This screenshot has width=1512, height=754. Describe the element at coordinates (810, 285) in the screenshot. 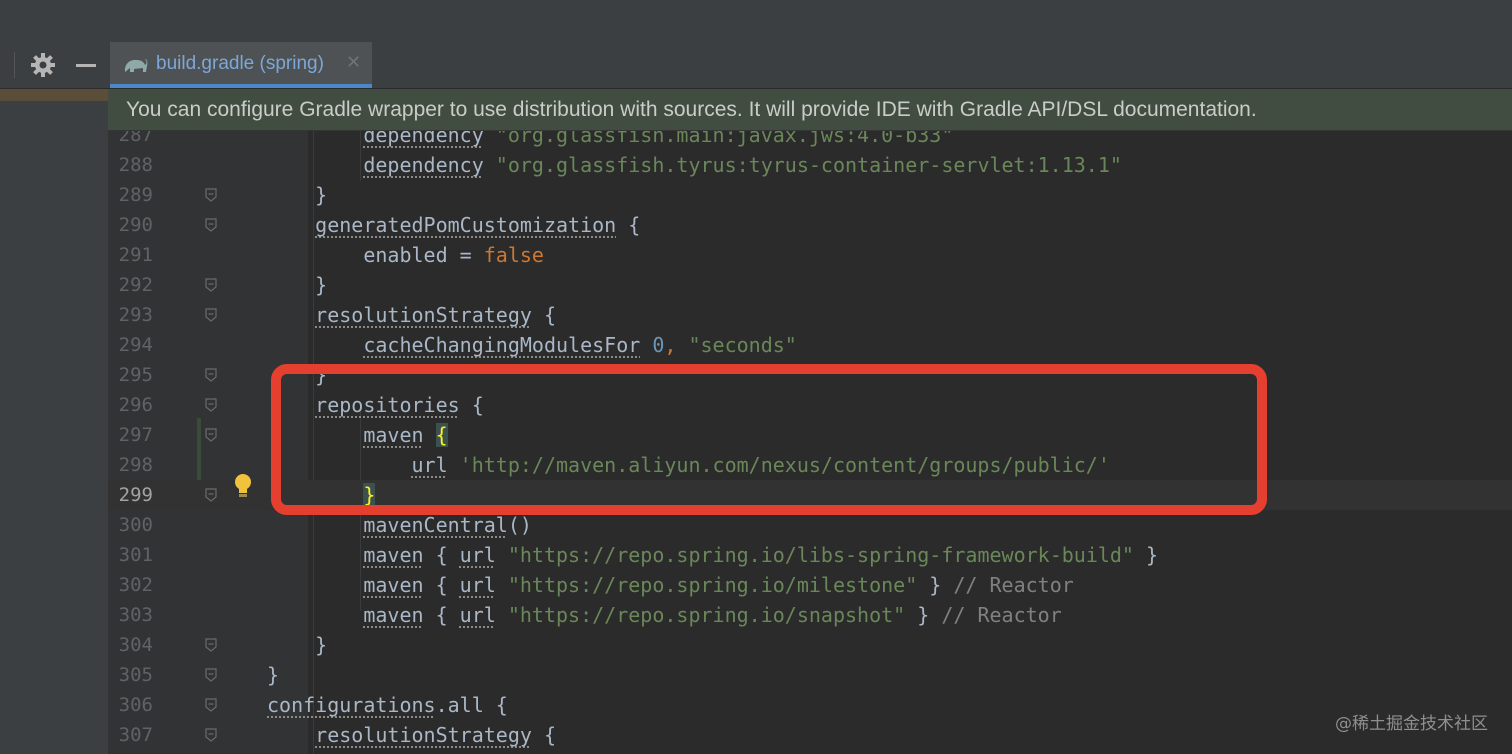

I see `code-line: 292 }` at that location.